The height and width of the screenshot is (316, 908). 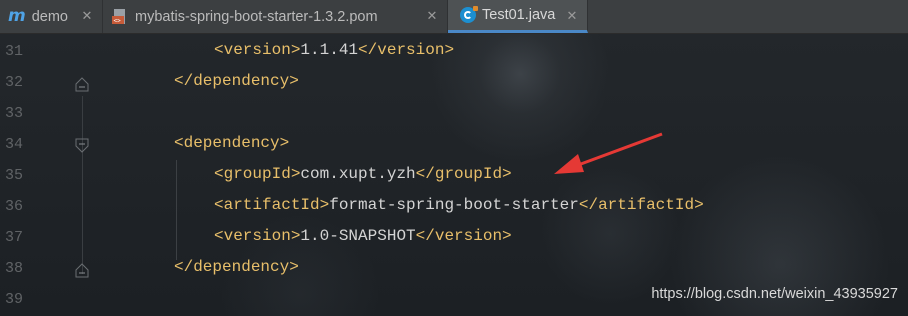 I want to click on code-line: 32 </dependency>, so click(x=454, y=83).